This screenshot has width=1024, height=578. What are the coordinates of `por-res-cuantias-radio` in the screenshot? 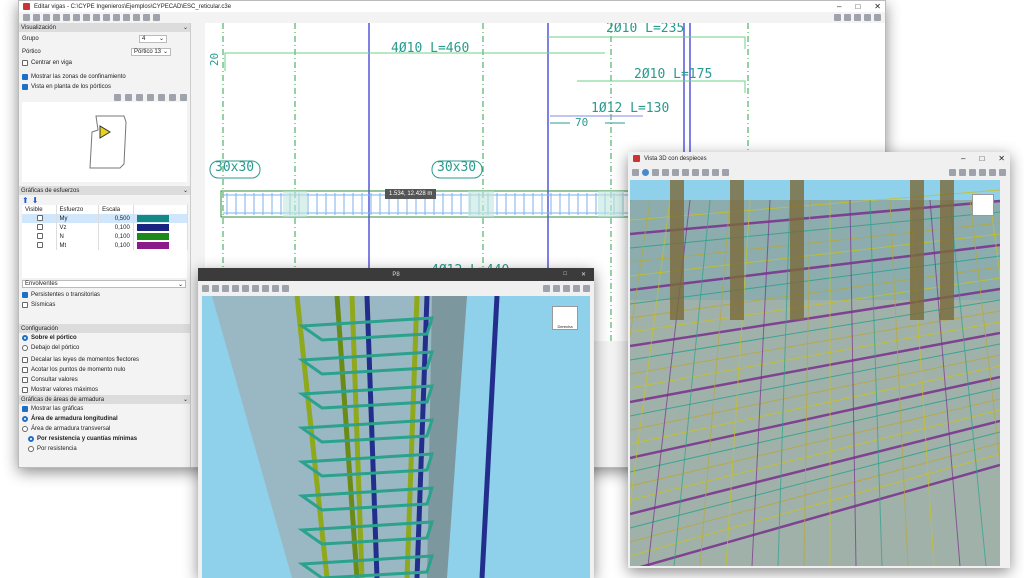 It's located at (31, 439).